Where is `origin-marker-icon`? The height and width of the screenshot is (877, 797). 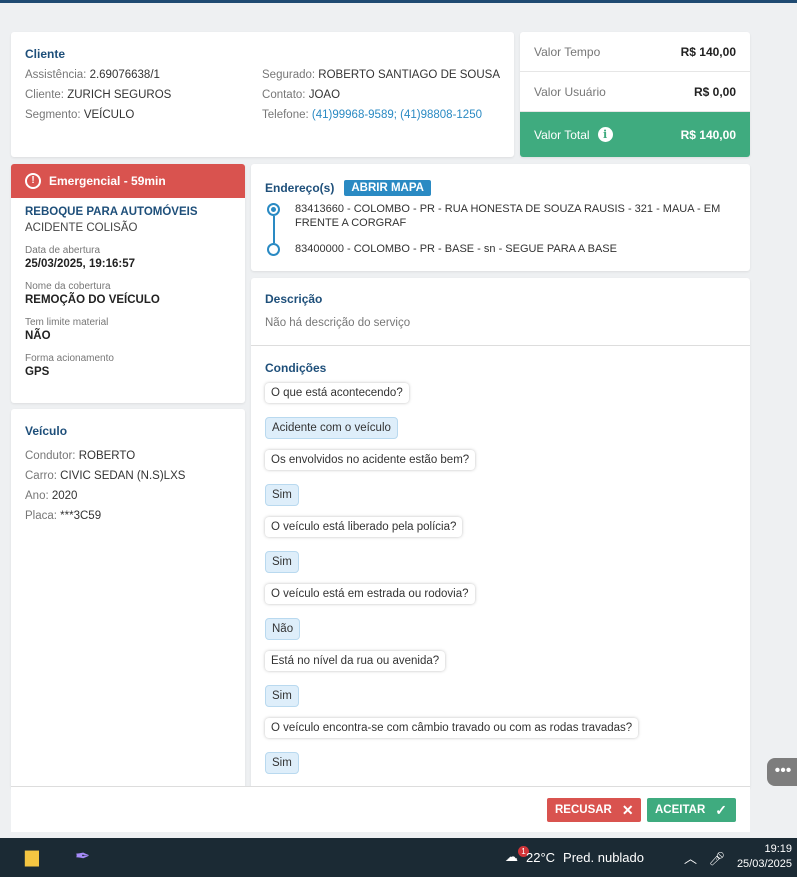
origin-marker-icon is located at coordinates (273, 209).